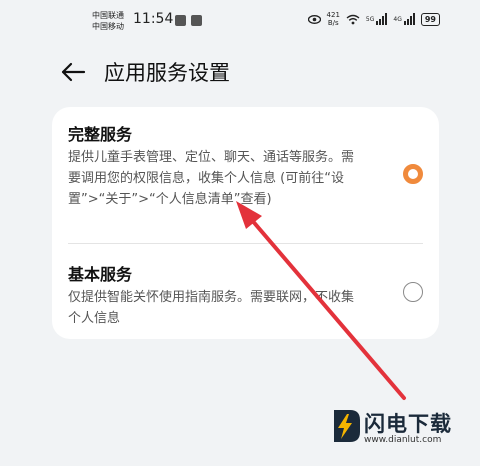  I want to click on network-speed-value: 421, so click(333, 15).